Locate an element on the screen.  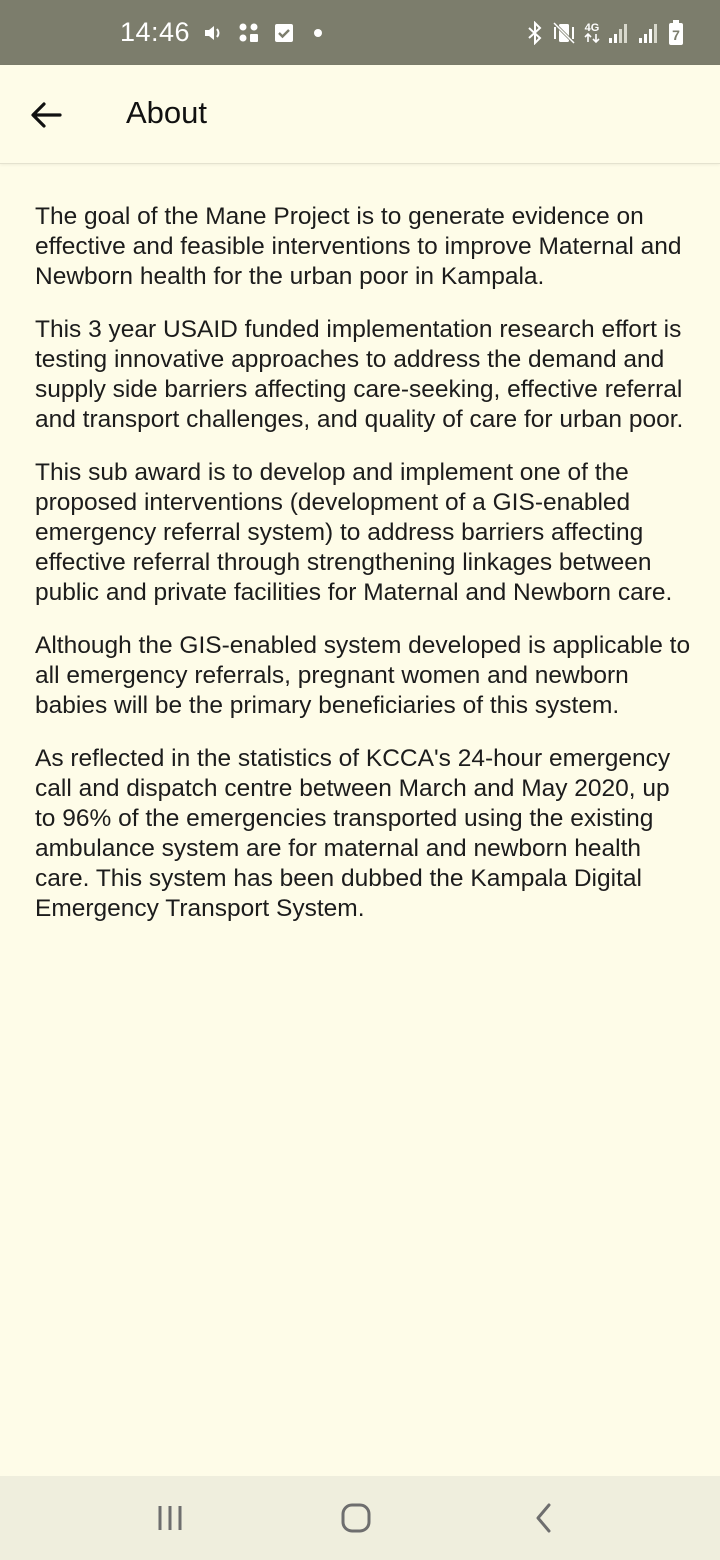
back-button is located at coordinates (46, 115).